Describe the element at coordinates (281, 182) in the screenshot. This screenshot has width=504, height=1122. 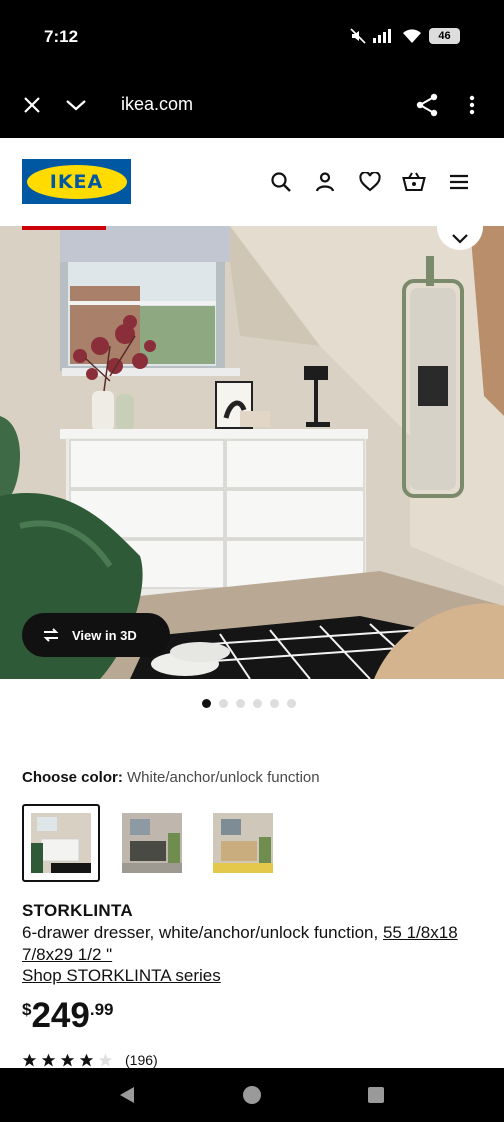
I see `search-icon` at that location.